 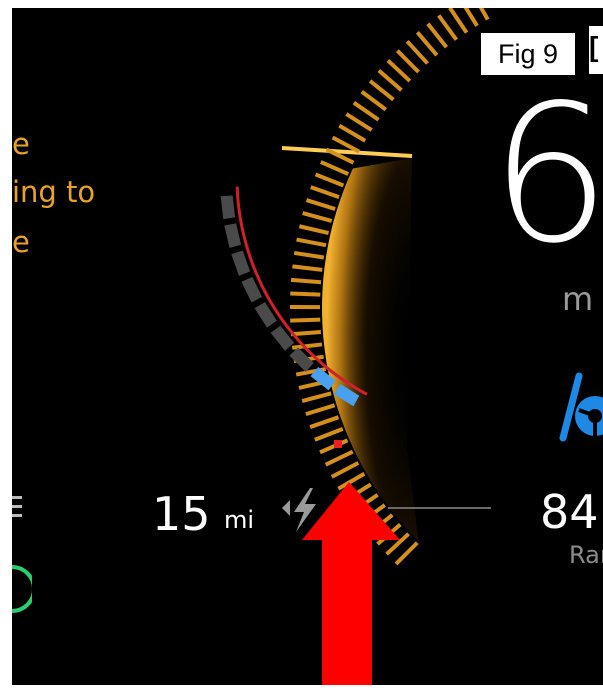 What do you see at coordinates (528, 54) in the screenshot?
I see `figure-label: Fig 9` at bounding box center [528, 54].